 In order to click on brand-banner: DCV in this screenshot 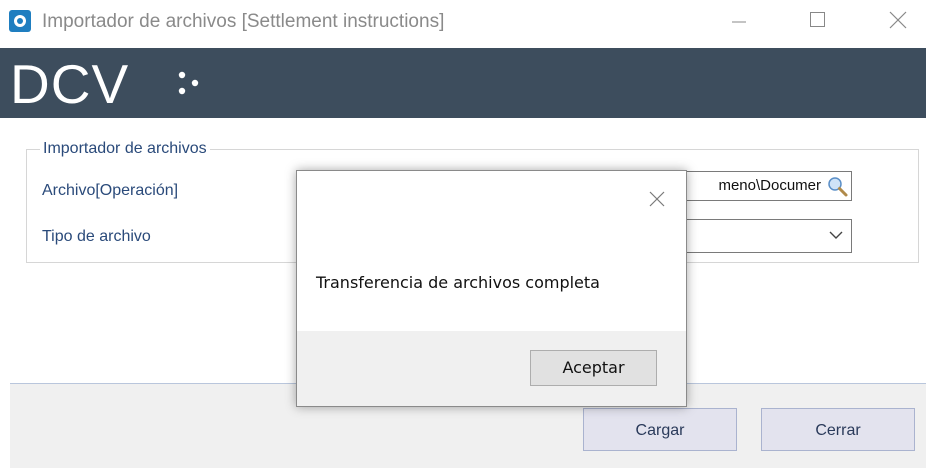, I will do `click(463, 83)`.